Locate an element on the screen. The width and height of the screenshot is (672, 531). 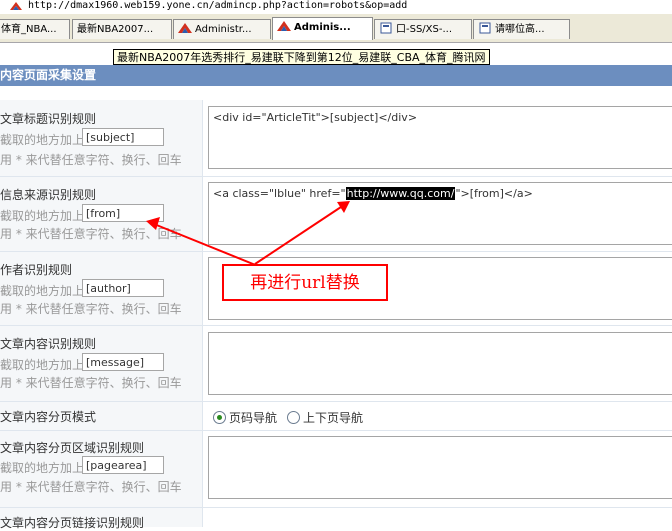
subject-rule-textarea: <div id="ArticleTit">[subject]</div> is located at coordinates (440, 137).